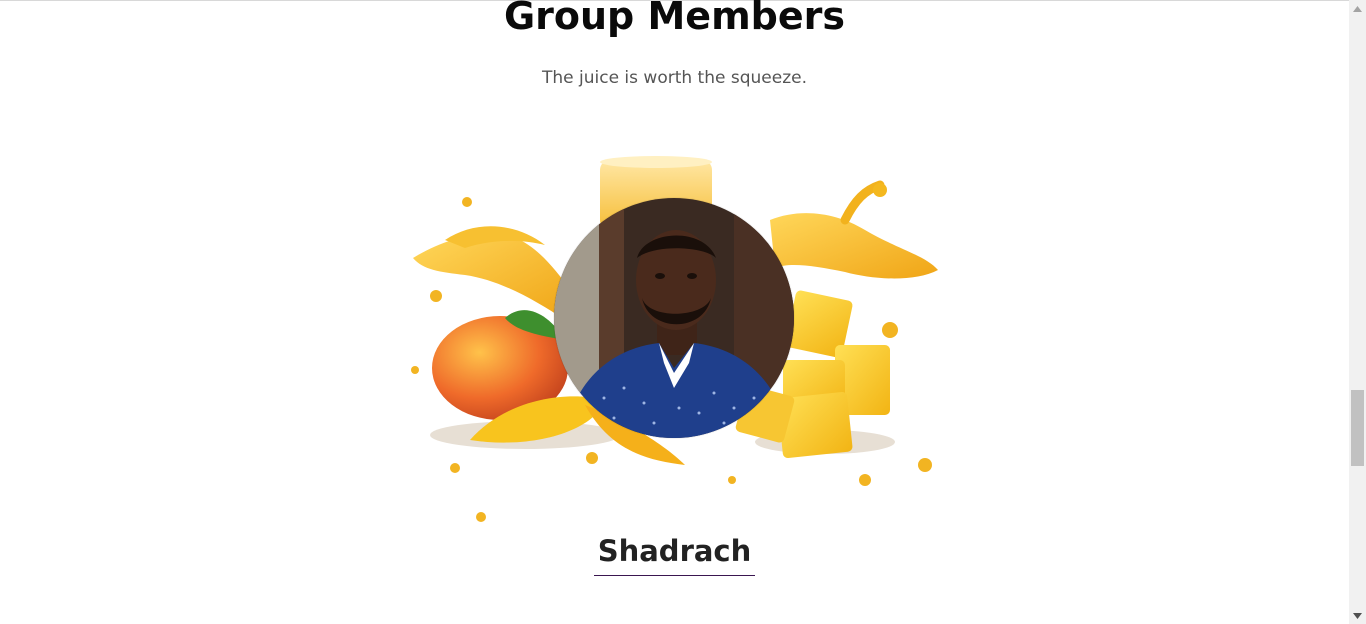 The height and width of the screenshot is (624, 1366). I want to click on vertical-scrollbar, so click(1357, 312).